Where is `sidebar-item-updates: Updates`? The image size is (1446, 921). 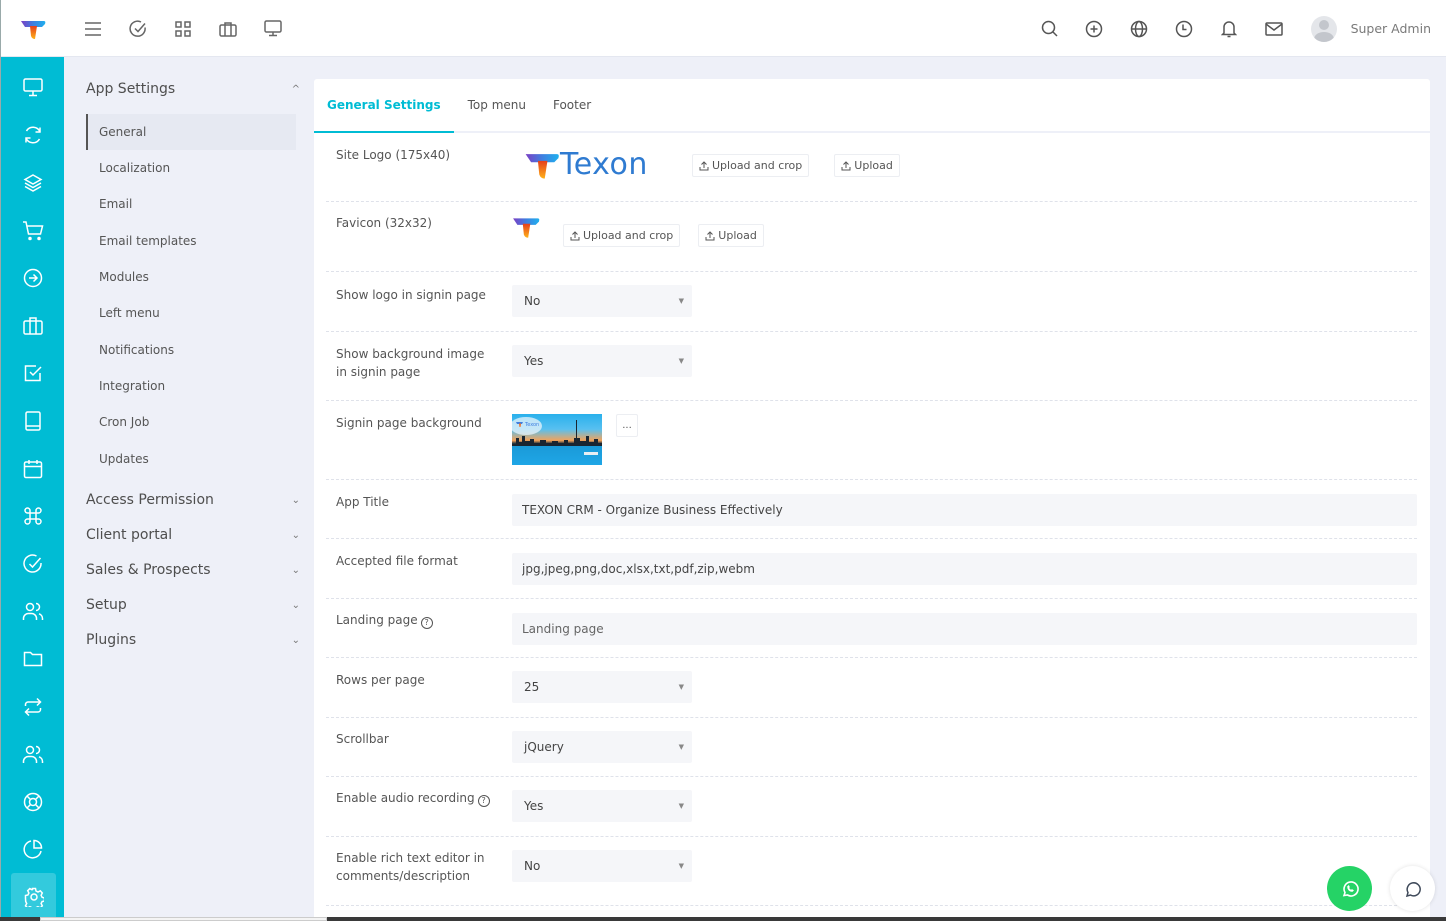
sidebar-item-updates: Updates is located at coordinates (191, 458).